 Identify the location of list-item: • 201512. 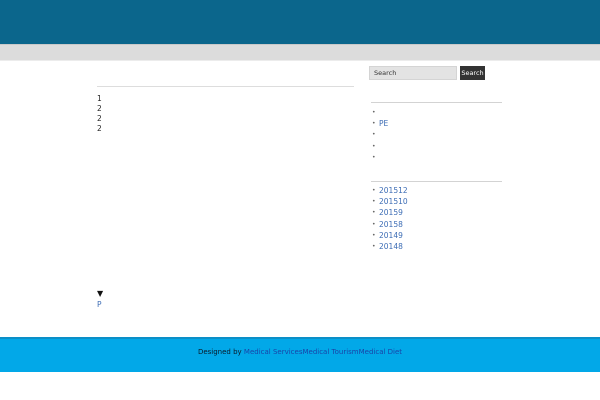
(390, 190).